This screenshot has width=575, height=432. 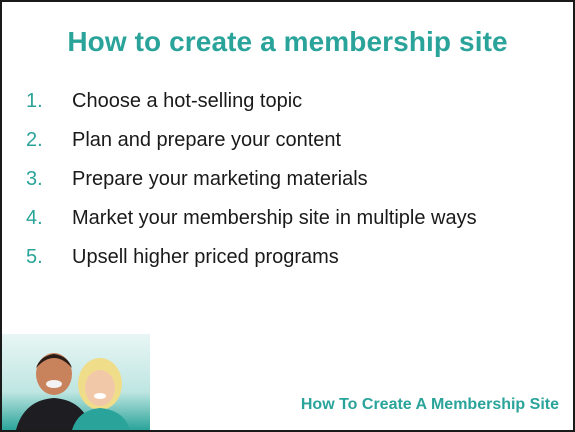 What do you see at coordinates (34, 101) in the screenshot?
I see `list-item-number: 1.` at bounding box center [34, 101].